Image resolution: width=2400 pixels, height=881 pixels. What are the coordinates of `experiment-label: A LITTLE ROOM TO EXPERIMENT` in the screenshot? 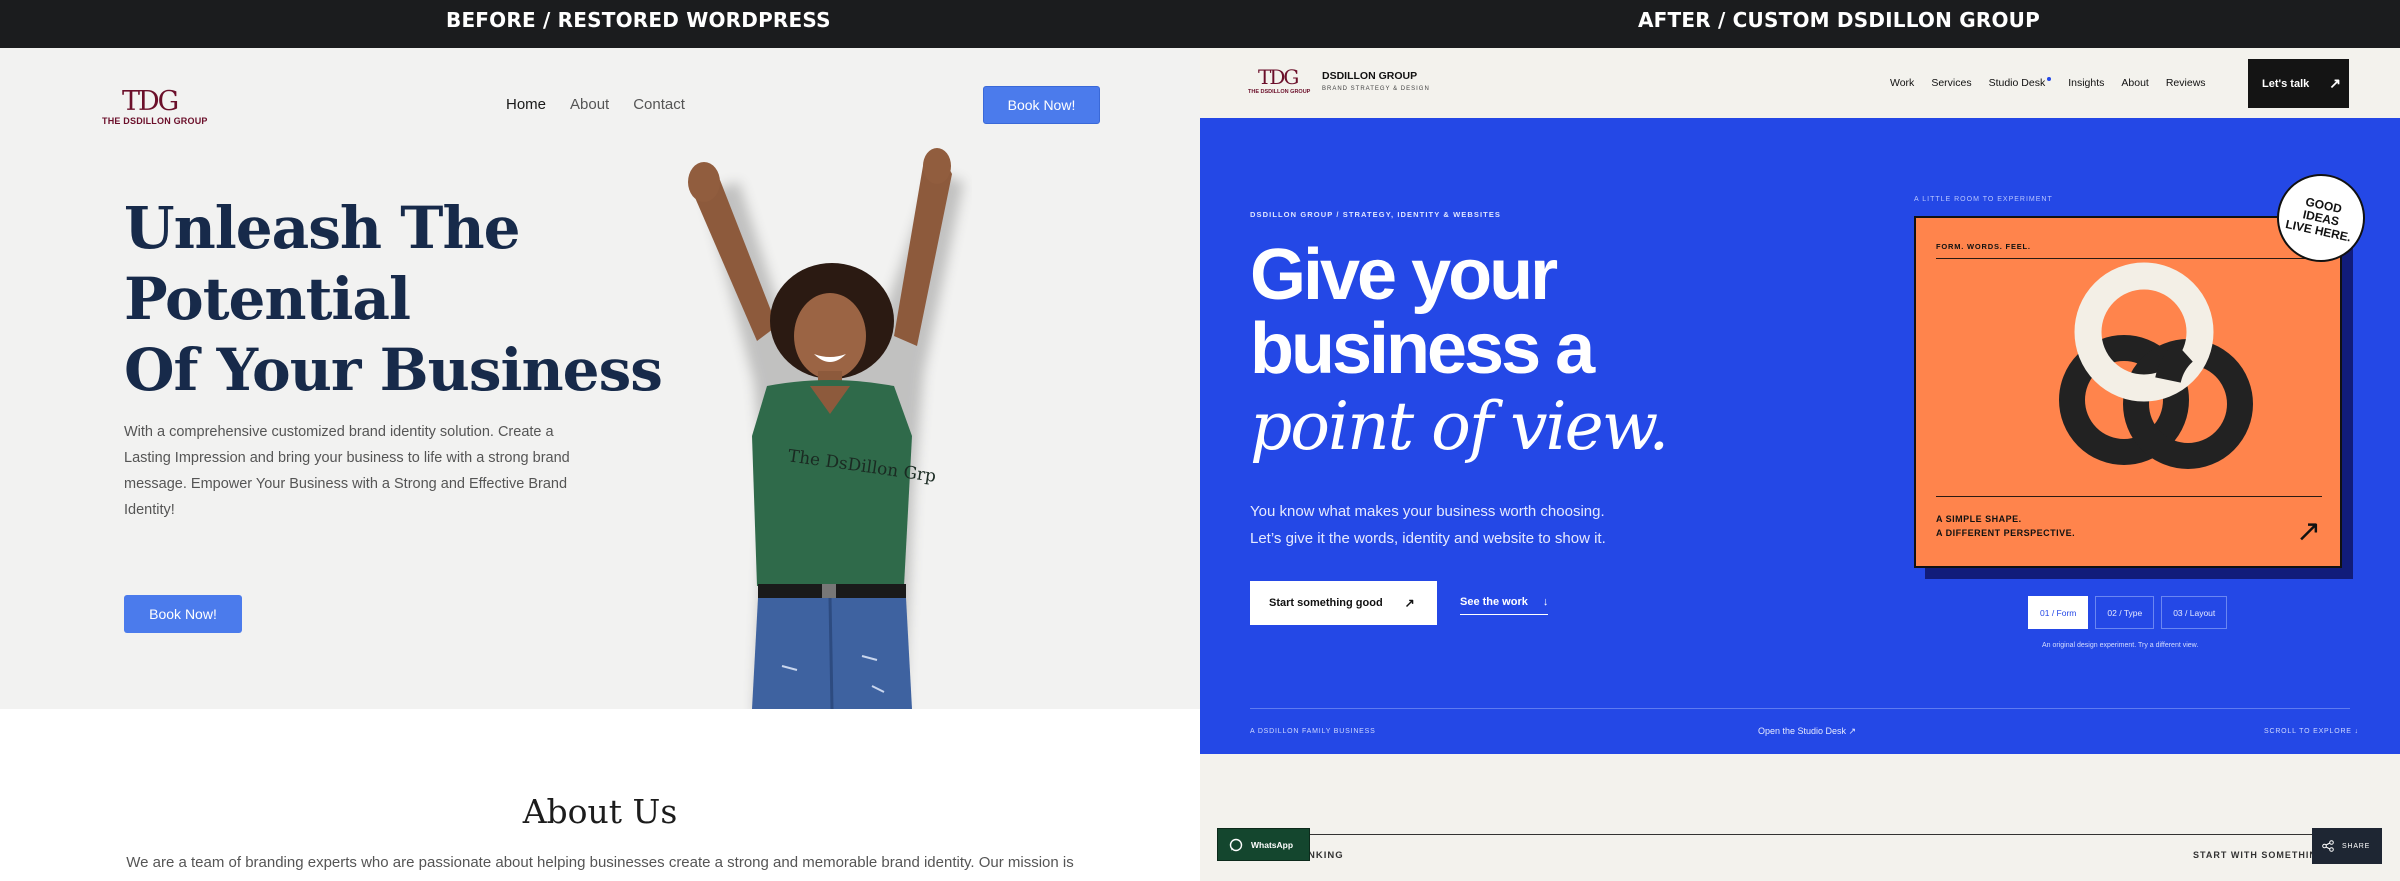 It's located at (1983, 199).